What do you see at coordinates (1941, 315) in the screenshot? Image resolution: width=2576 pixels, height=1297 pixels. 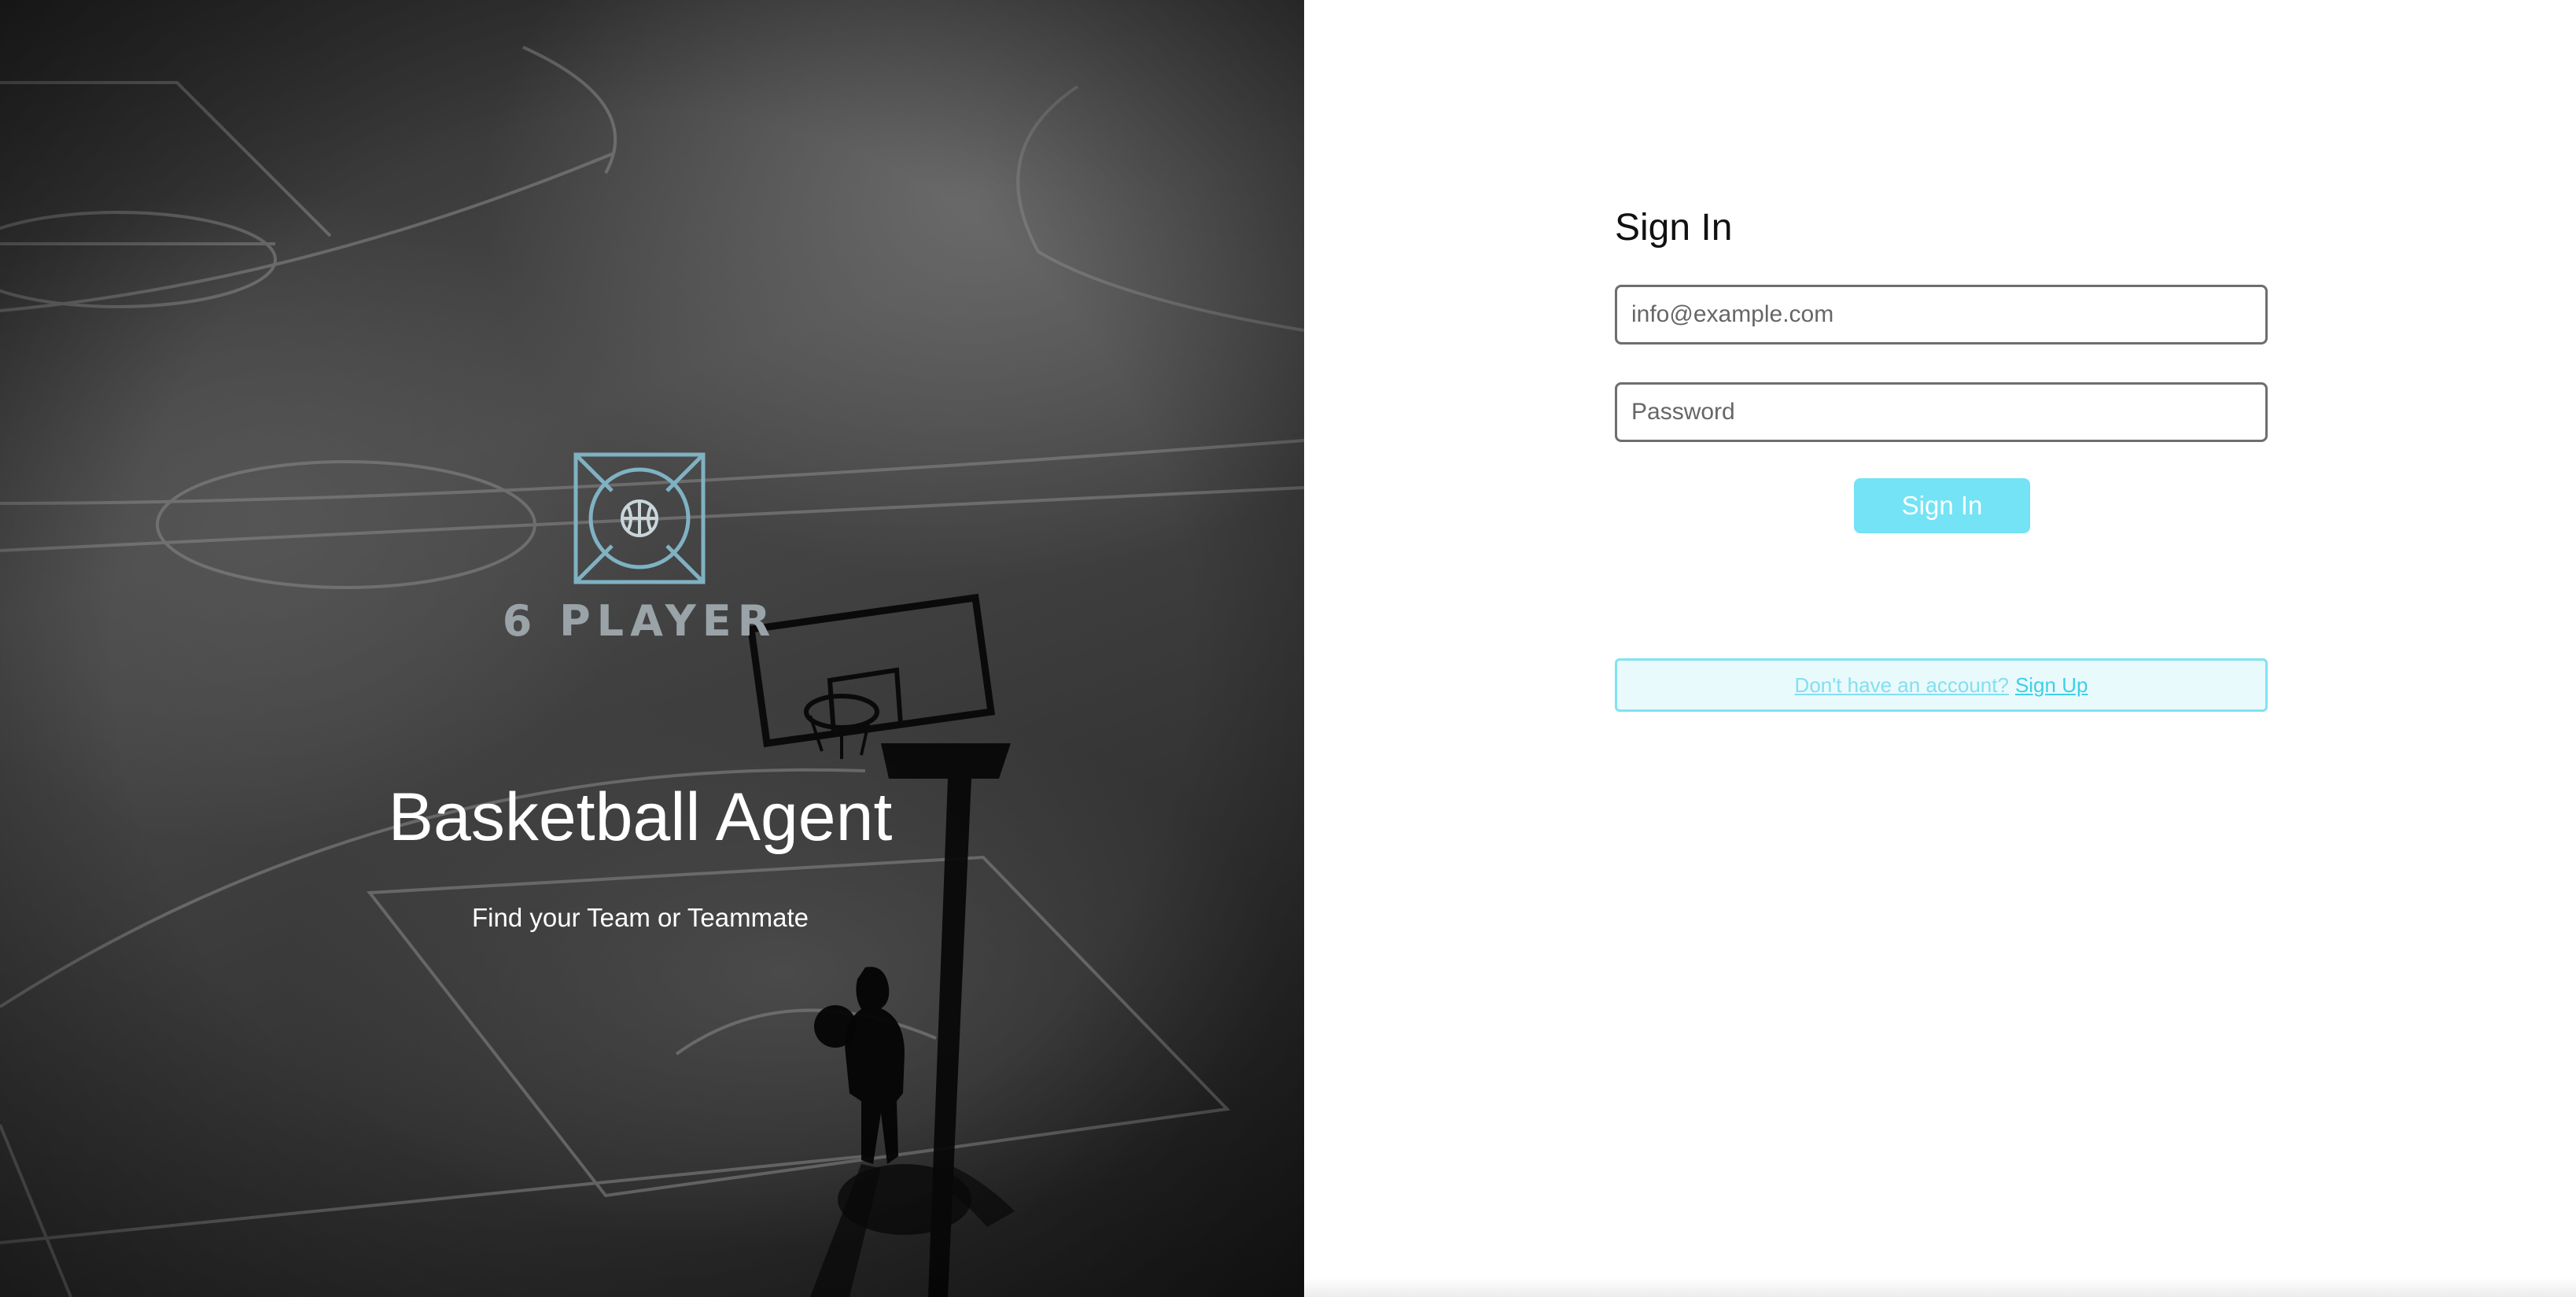 I see `email-field` at bounding box center [1941, 315].